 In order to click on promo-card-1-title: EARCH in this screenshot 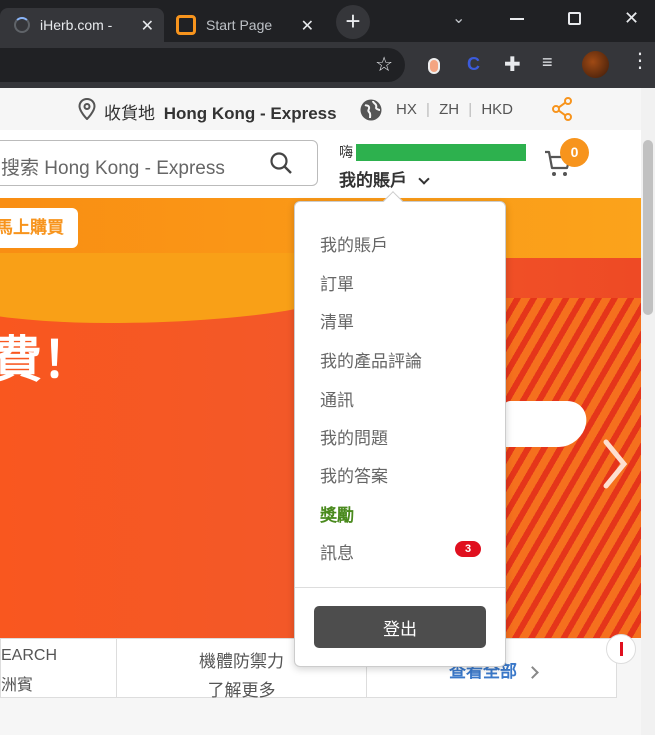, I will do `click(29, 655)`.